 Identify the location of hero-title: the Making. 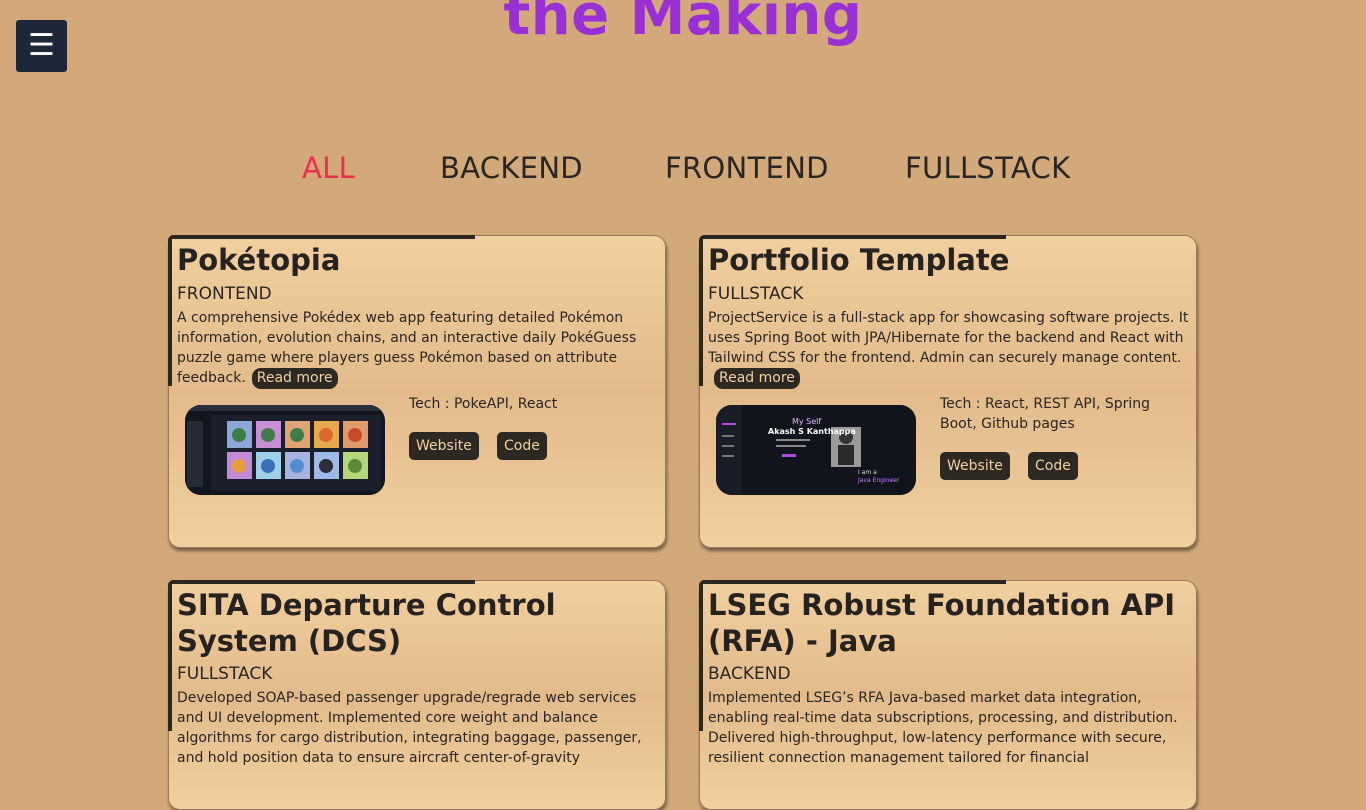
(683, 24).